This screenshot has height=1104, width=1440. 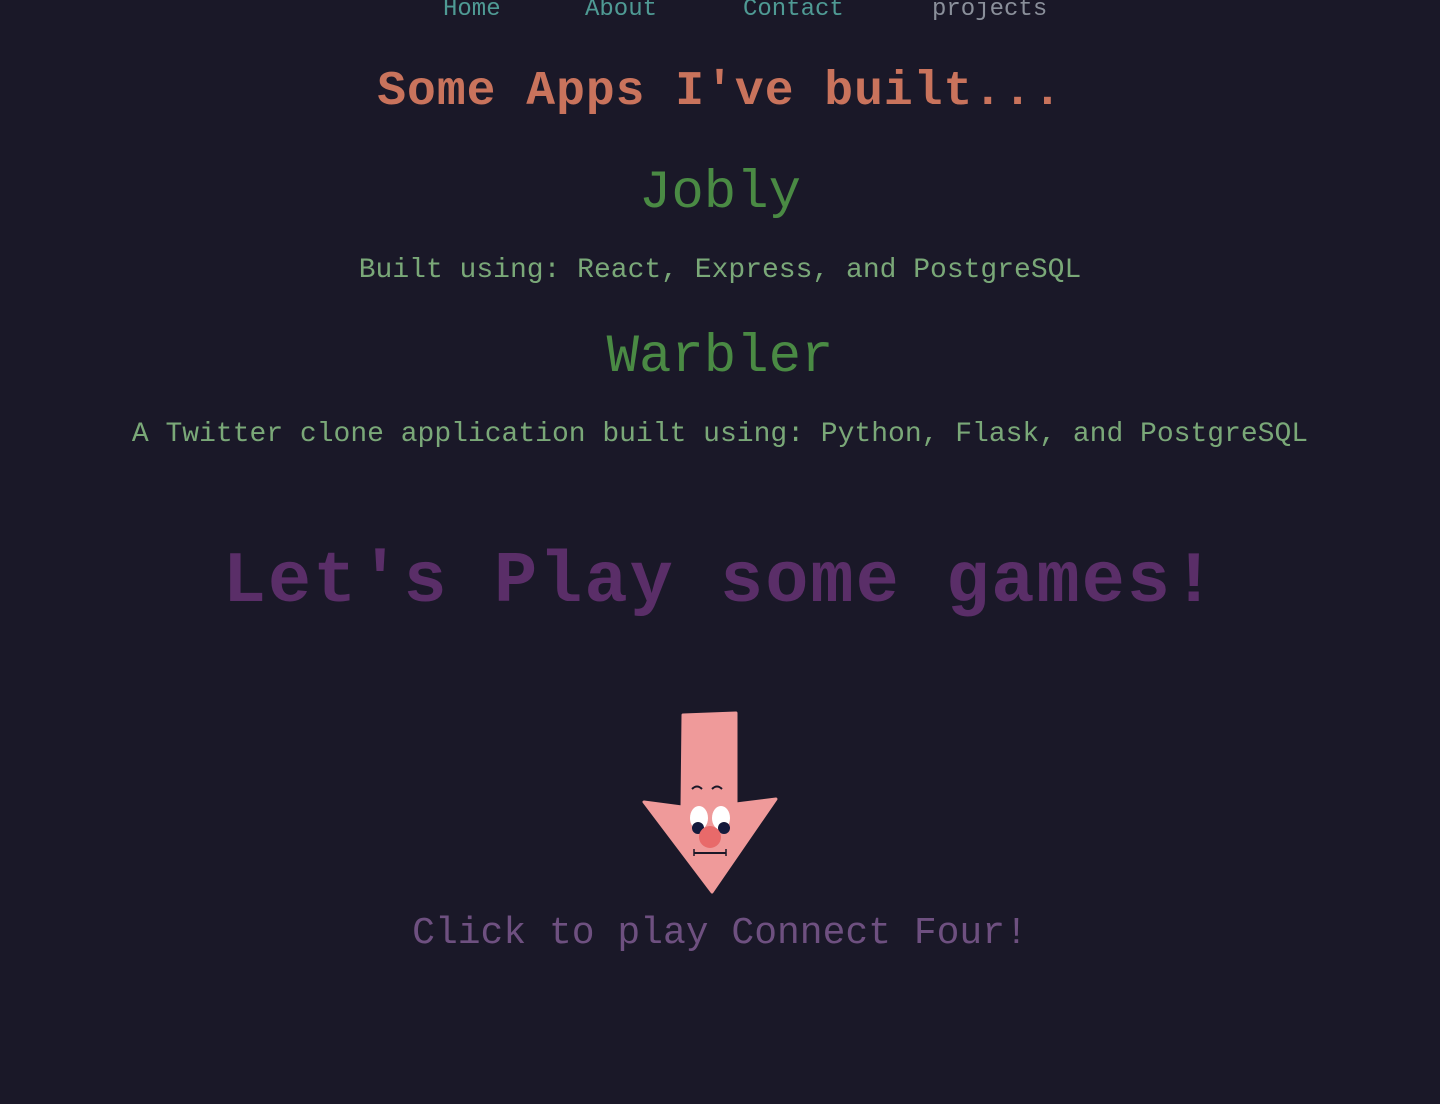 I want to click on connect-four-arrow-link, so click(x=710, y=803).